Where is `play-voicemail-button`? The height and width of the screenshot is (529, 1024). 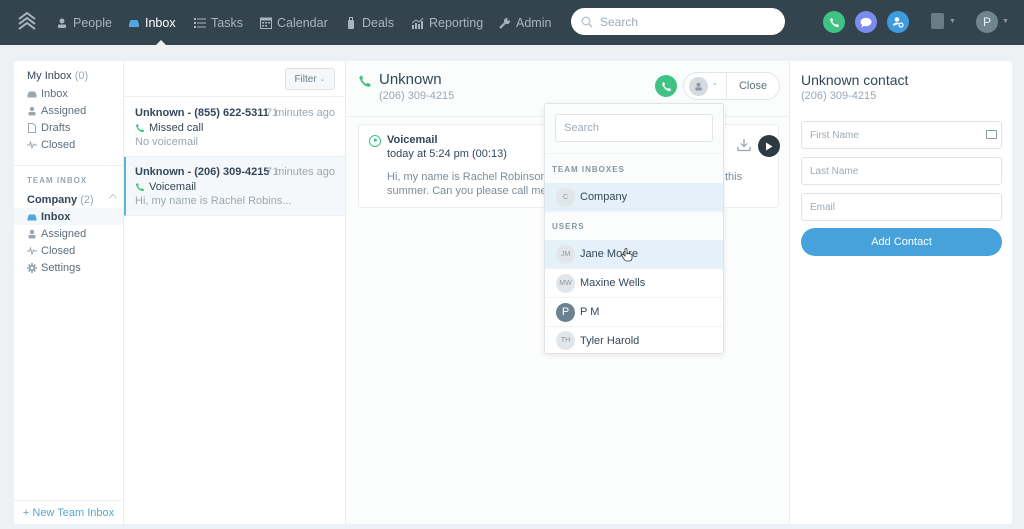 play-voicemail-button is located at coordinates (769, 146).